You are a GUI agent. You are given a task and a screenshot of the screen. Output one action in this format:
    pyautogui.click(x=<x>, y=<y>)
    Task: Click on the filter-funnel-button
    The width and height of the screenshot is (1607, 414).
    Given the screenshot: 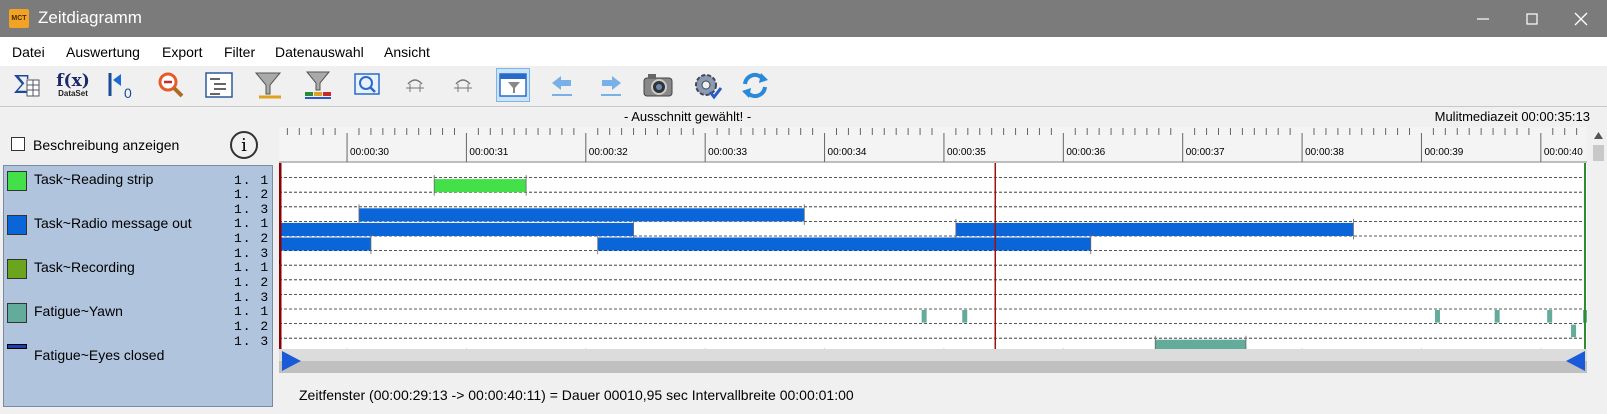 What is the action you would take?
    pyautogui.click(x=268, y=85)
    